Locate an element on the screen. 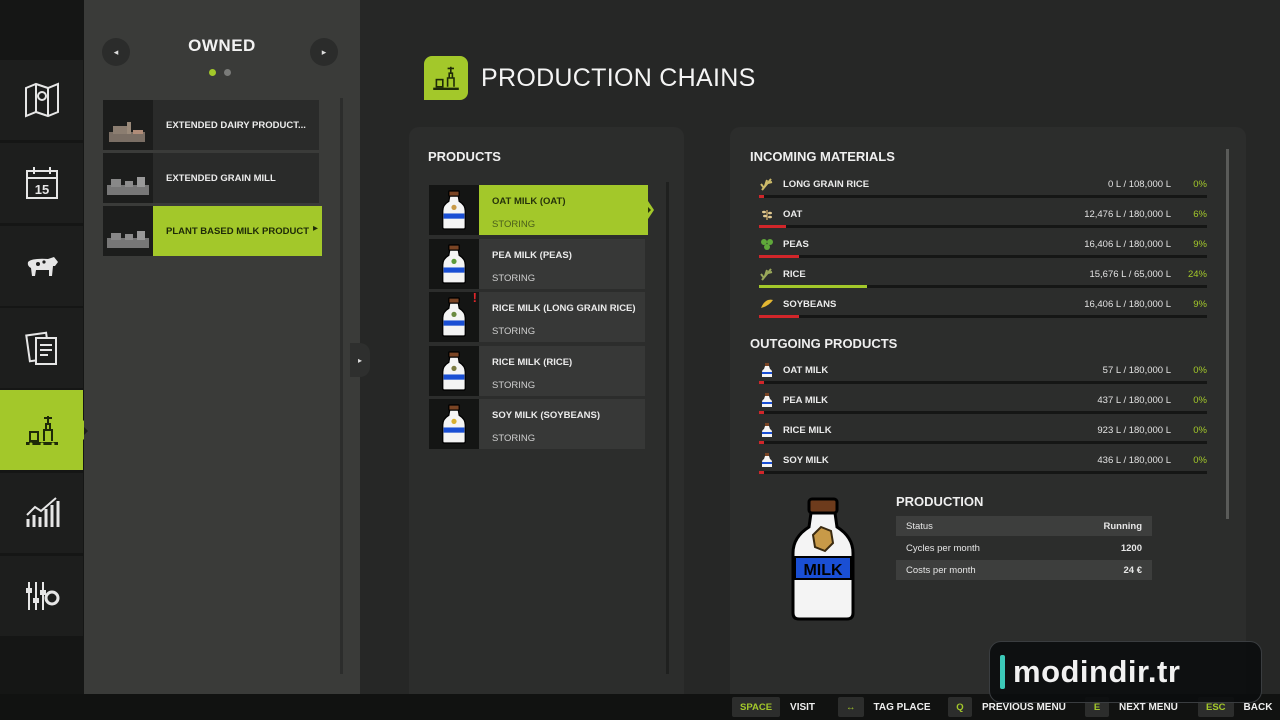 The width and height of the screenshot is (1280, 720). hint-label: BACK is located at coordinates (1258, 707).